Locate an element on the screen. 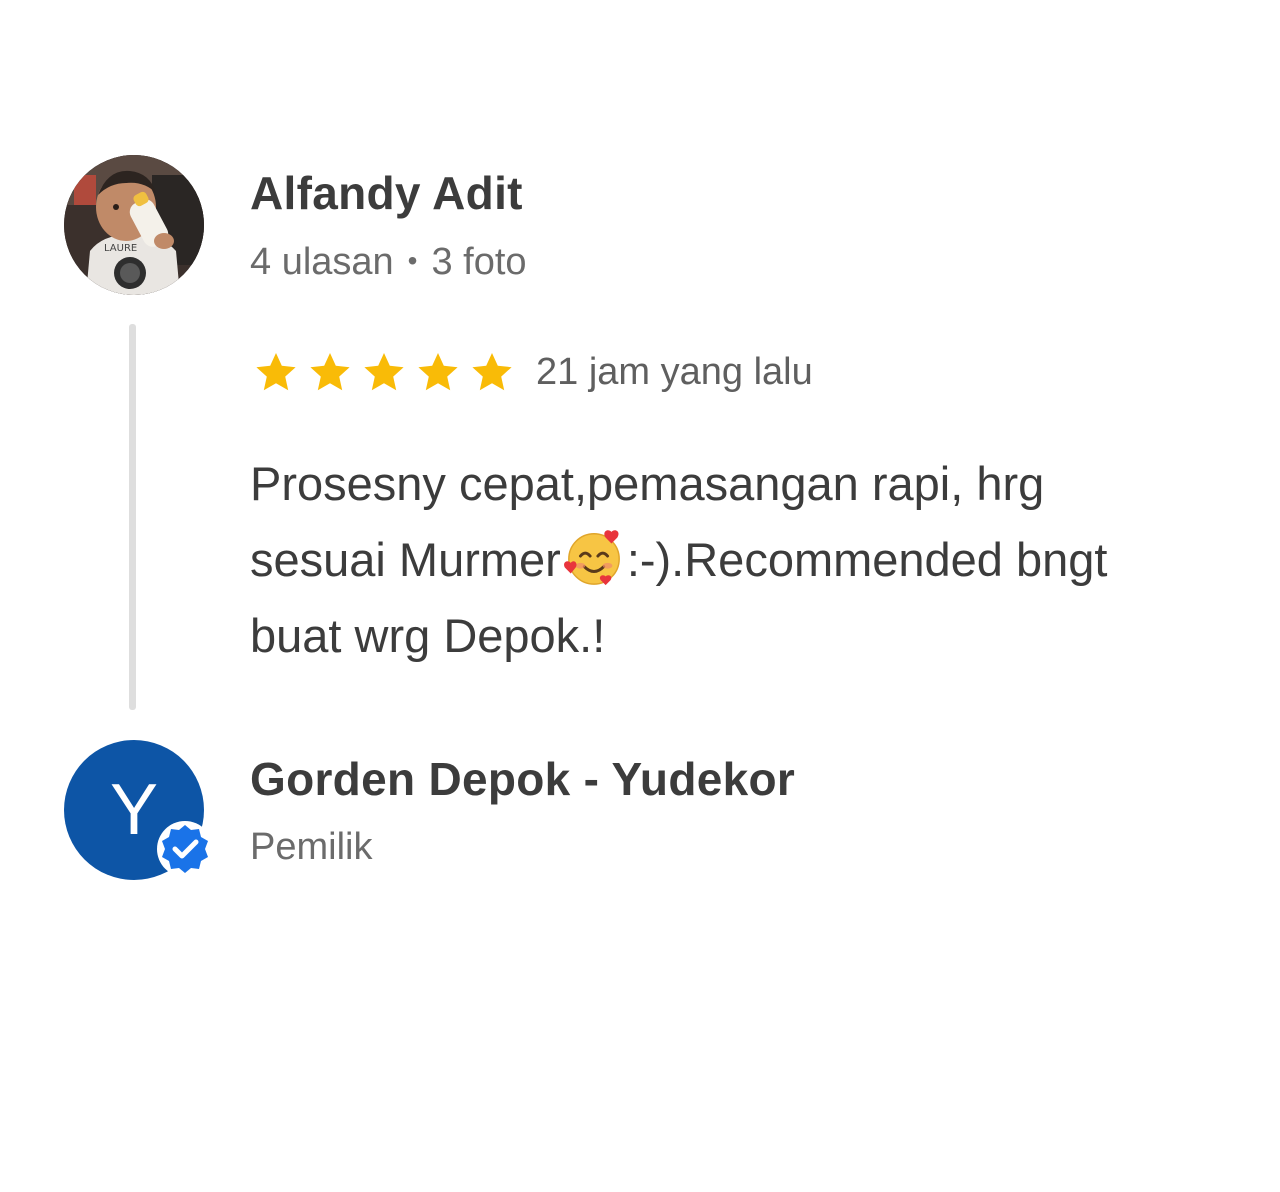 This screenshot has height=1192, width=1280. reviewer-name: Alfandy Adit is located at coordinates (386, 193).